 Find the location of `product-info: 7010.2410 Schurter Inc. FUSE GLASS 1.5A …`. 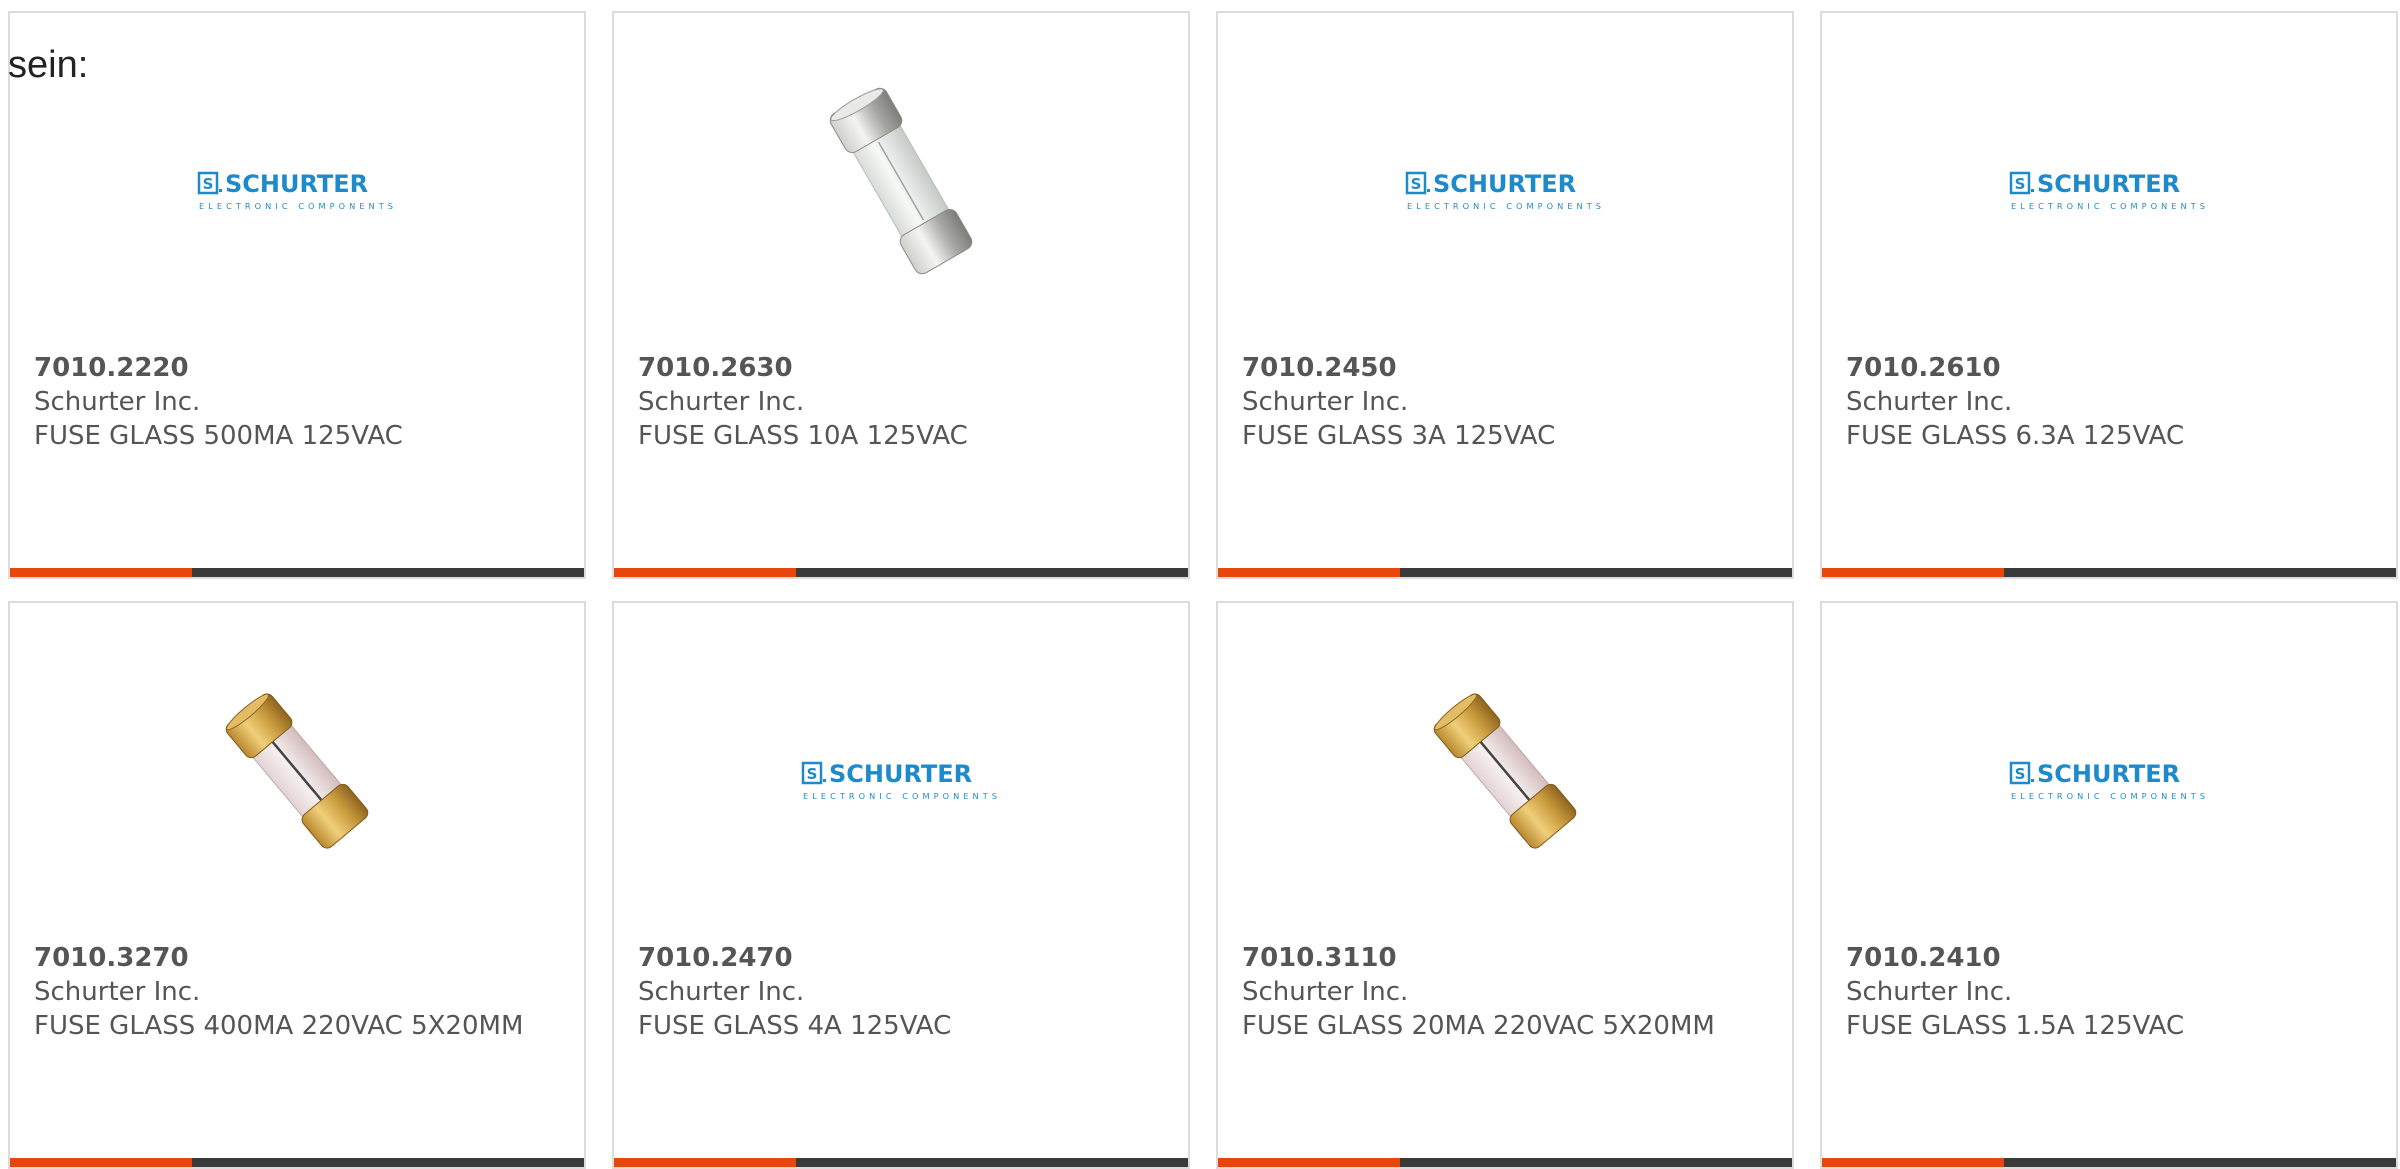

product-info: 7010.2410 Schurter Inc. FUSE GLASS 1.5A … is located at coordinates (2109, 992).